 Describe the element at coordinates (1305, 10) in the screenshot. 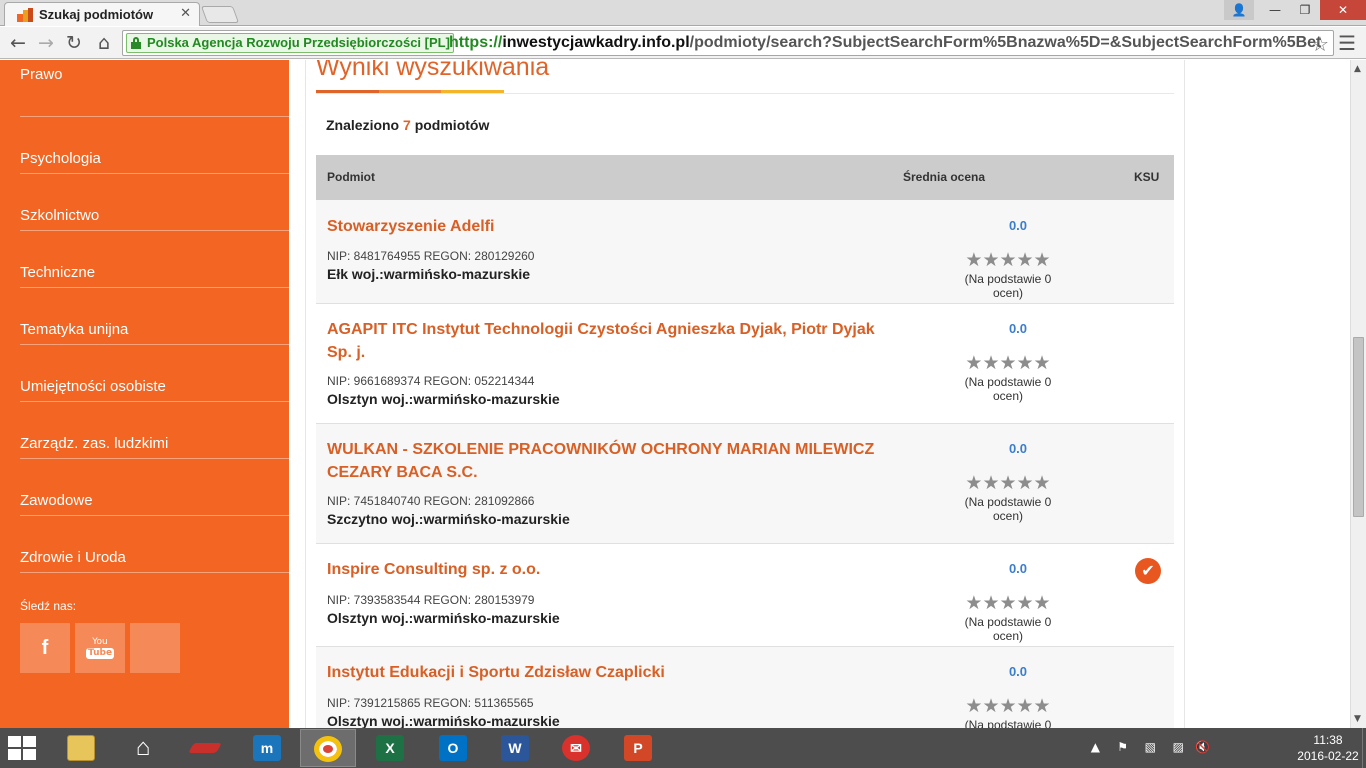

I see `restore-button: ❐` at that location.